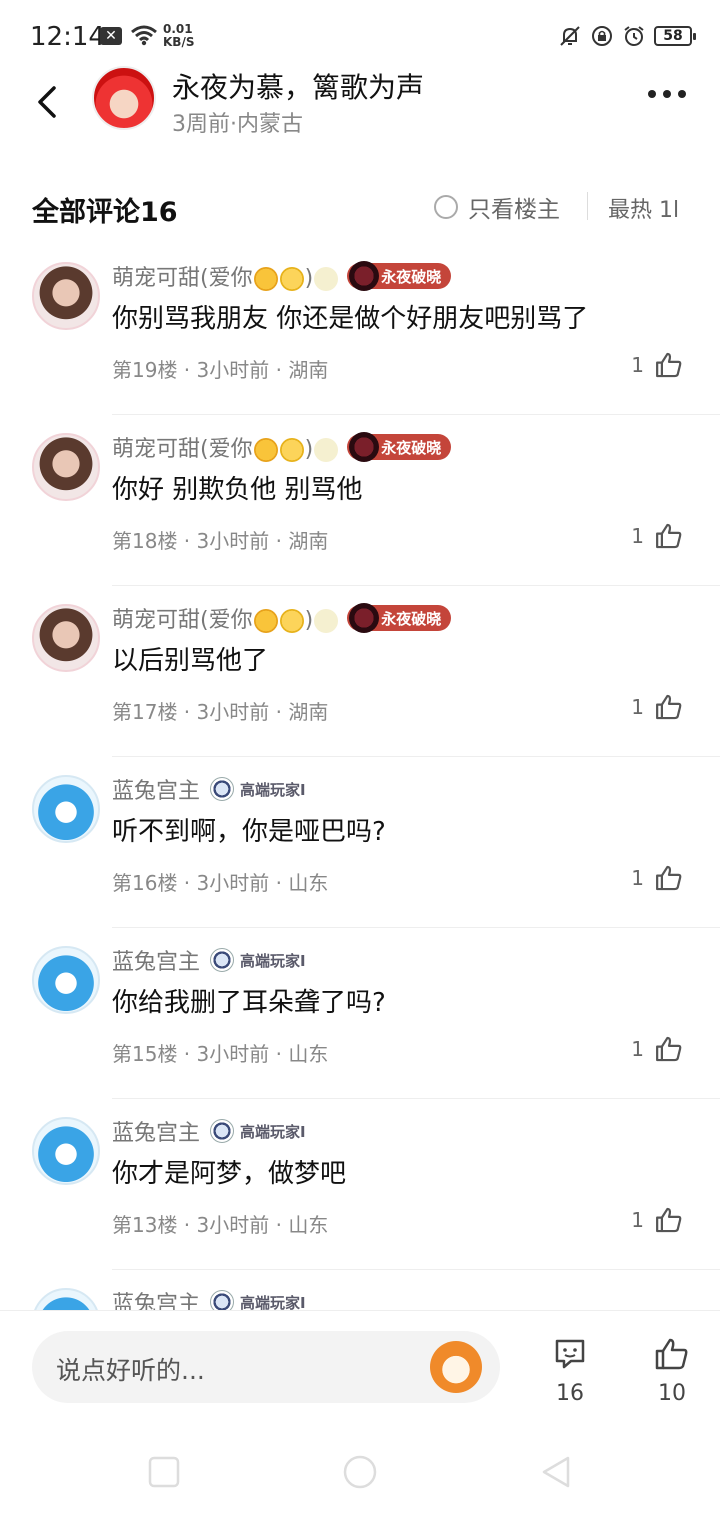  What do you see at coordinates (360, 1184) in the screenshot?
I see `comment-item: 蓝兔宫主 高端玩家I 你才是阿梦，做梦吧 第13楼 · 3小时前 · 山东 1` at bounding box center [360, 1184].